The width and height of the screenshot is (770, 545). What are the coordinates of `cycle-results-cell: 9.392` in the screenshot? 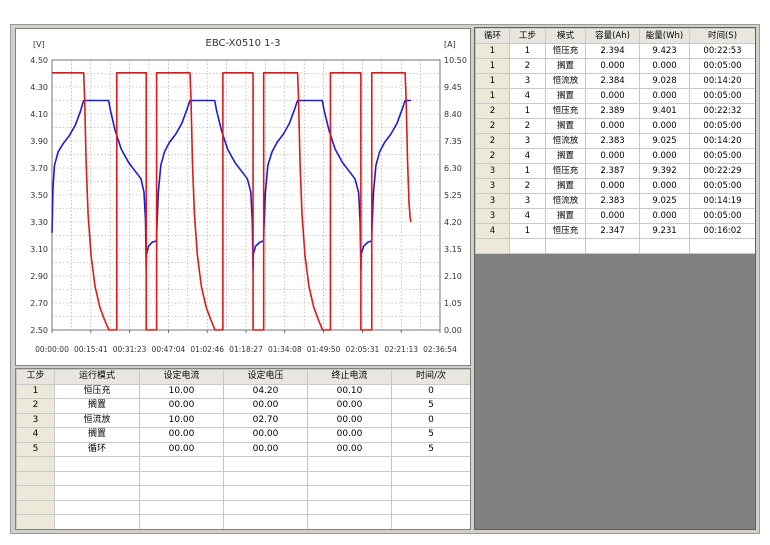 It's located at (664, 171).